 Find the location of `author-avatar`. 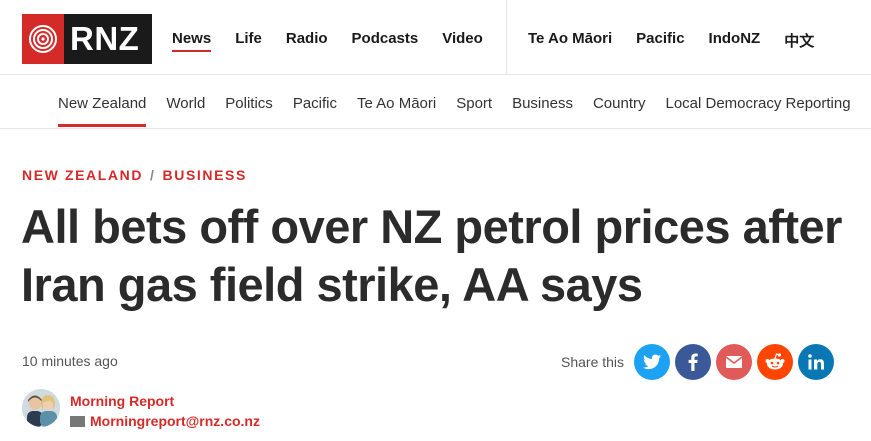

author-avatar is located at coordinates (41, 408).